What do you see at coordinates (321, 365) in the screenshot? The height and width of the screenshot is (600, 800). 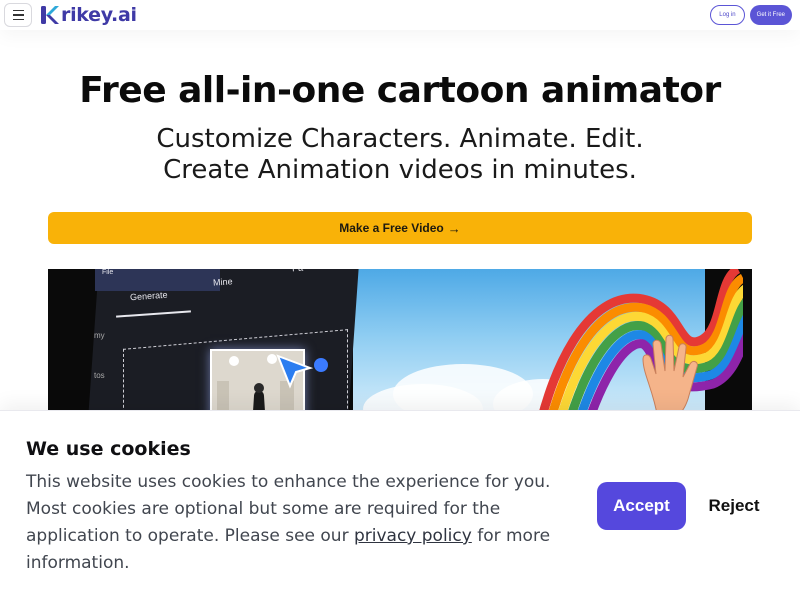 I see `blue-dot-icon` at bounding box center [321, 365].